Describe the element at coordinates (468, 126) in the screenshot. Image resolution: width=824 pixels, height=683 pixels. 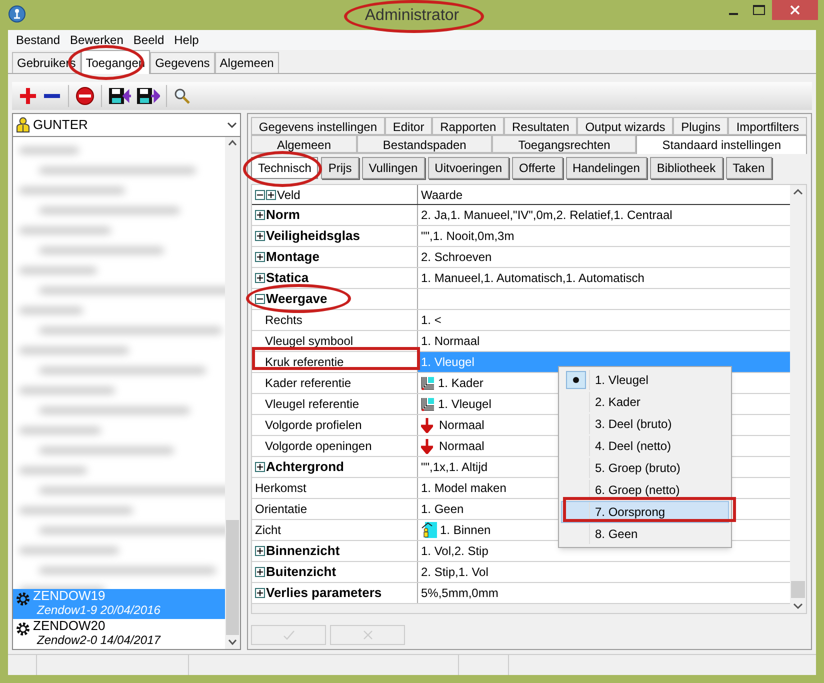
I see `tab: Rapporten` at that location.